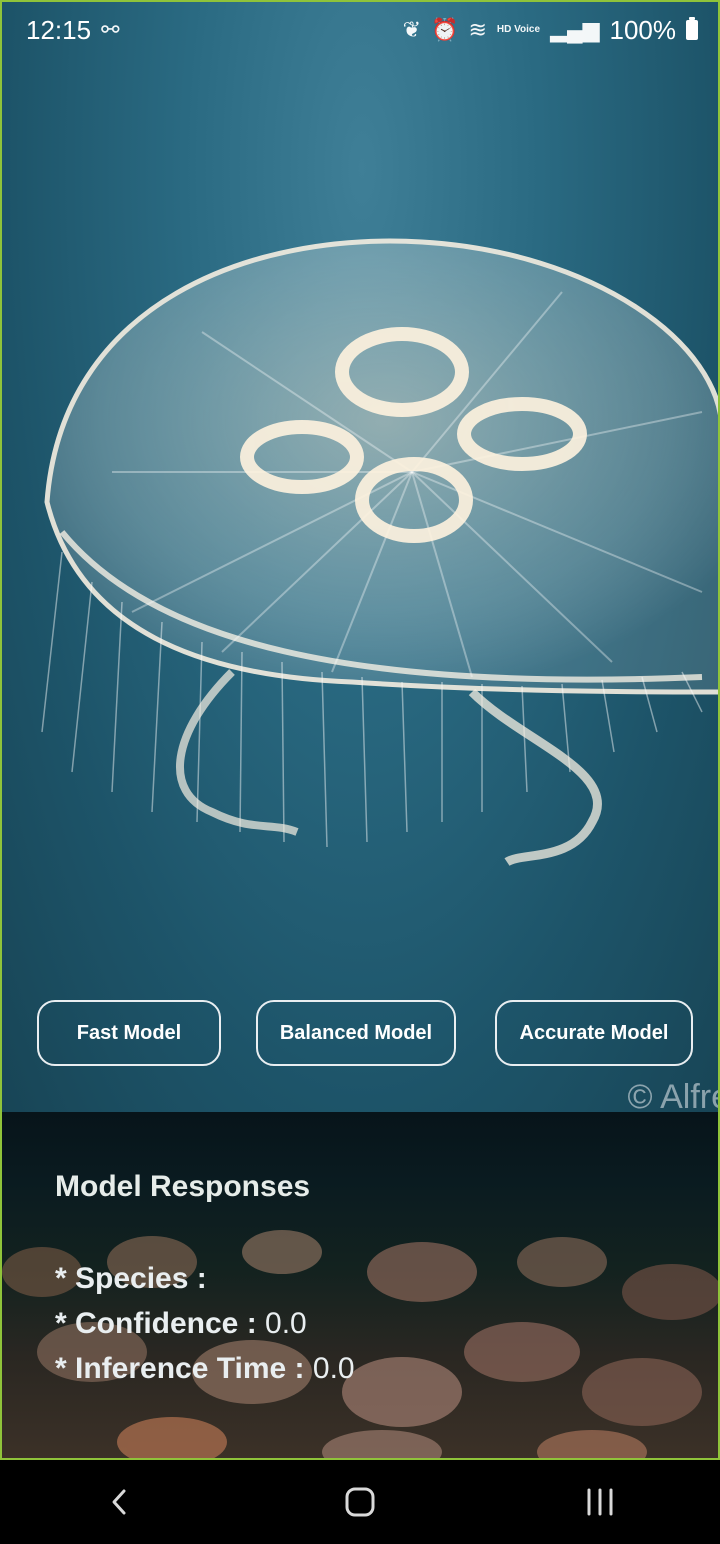 The height and width of the screenshot is (1544, 720). I want to click on hd-voice-icon: HD Voice, so click(518, 29).